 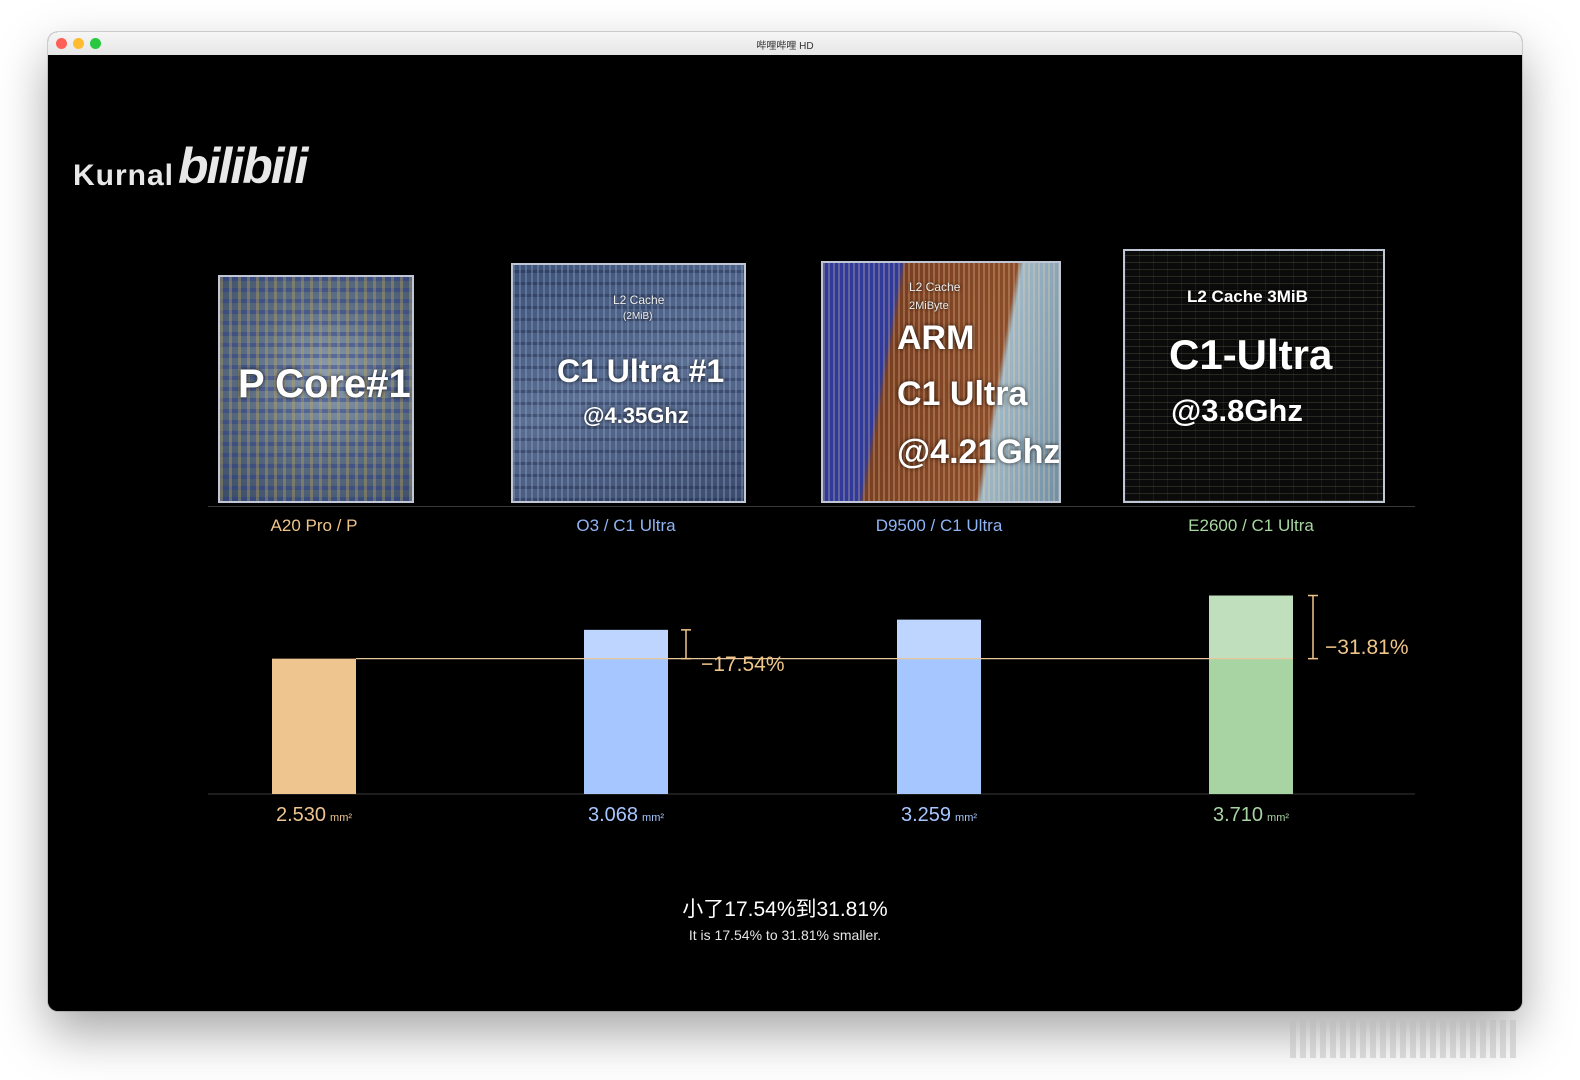 I want to click on area-value-number: 2.530, so click(x=301, y=815).